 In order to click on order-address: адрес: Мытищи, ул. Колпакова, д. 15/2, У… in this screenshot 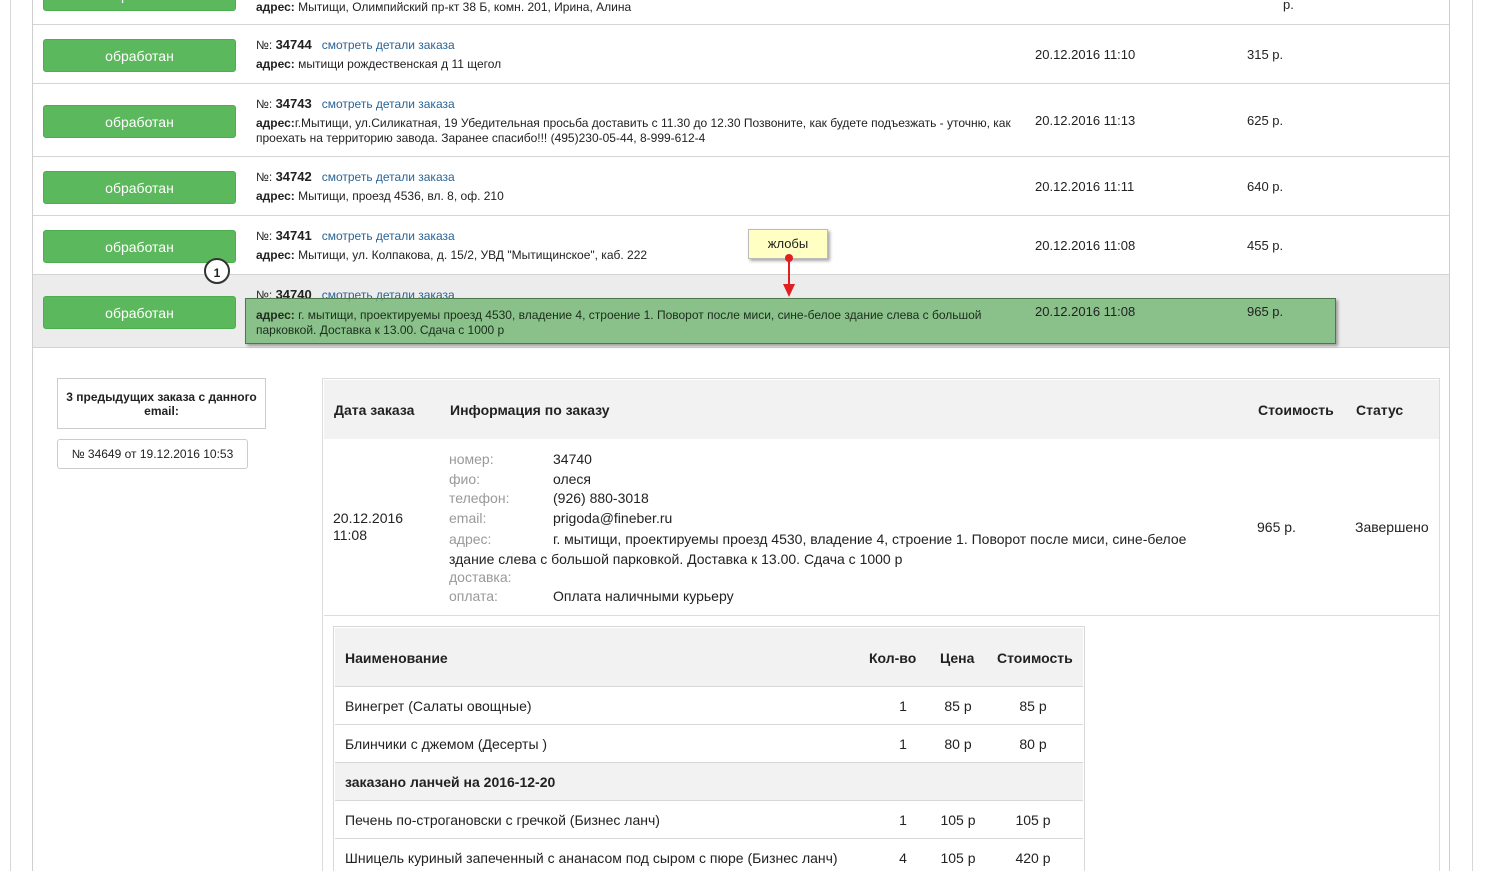, I will do `click(636, 255)`.